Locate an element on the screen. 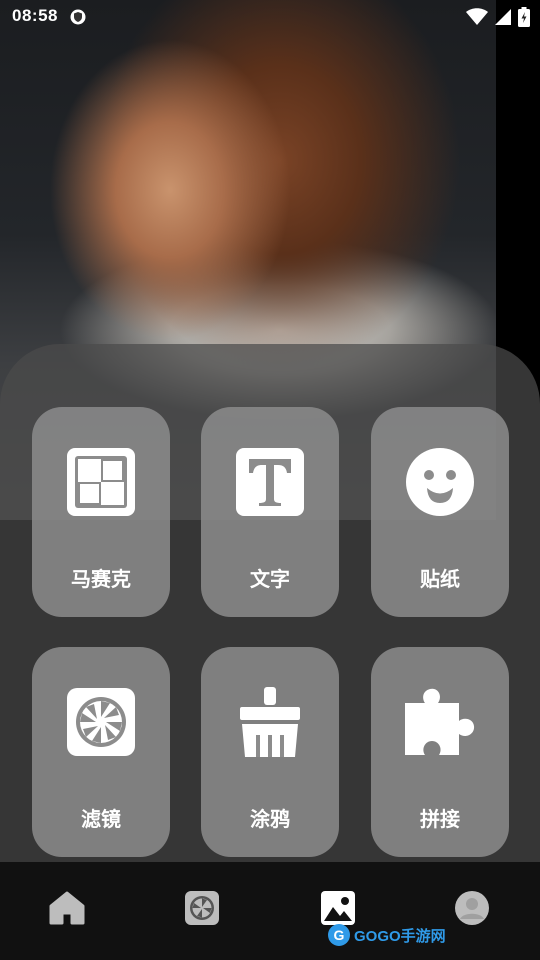  tool-card-puzzle: 拼接 is located at coordinates (440, 752).